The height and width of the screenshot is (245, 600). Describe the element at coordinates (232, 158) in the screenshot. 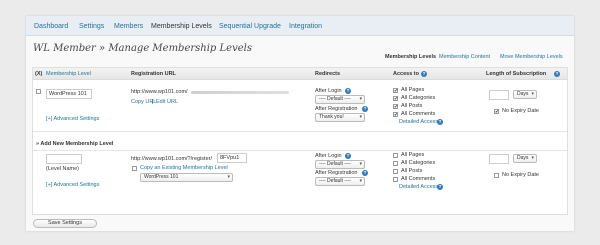

I see `registration-code-input: 8FVpu1` at that location.